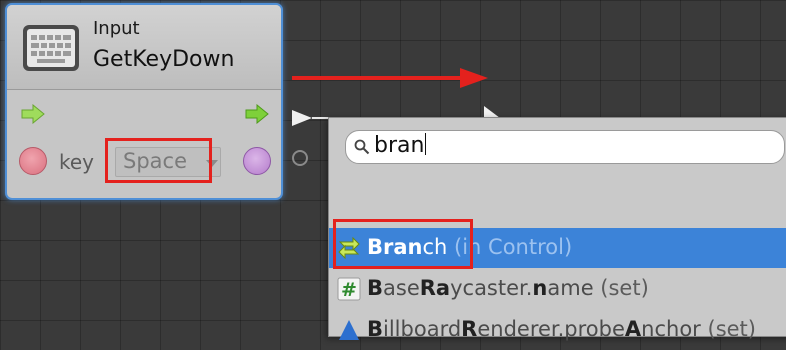 The height and width of the screenshot is (350, 786). What do you see at coordinates (565, 147) in the screenshot?
I see `search-input: bran` at bounding box center [565, 147].